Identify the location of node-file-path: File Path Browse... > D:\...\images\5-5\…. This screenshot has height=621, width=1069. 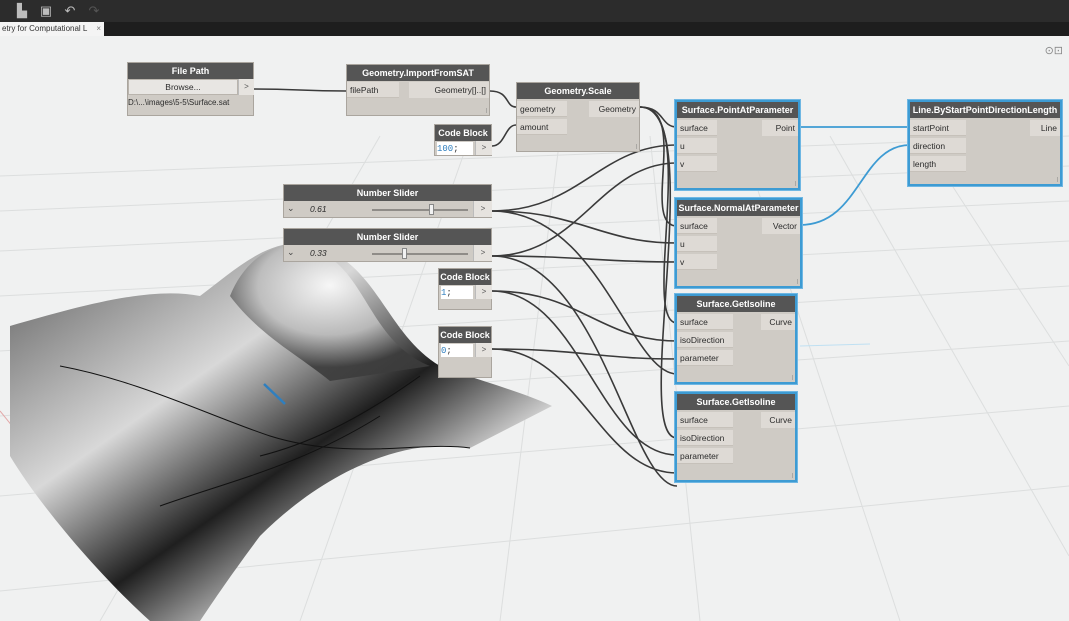
(190, 89).